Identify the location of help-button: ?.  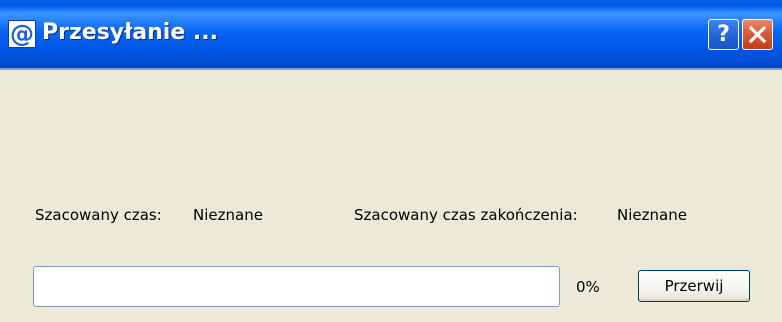
(723, 34).